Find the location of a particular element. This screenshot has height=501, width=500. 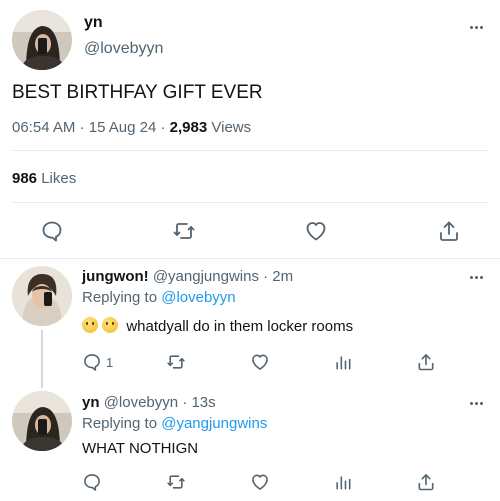

views-label: Views is located at coordinates (231, 127).